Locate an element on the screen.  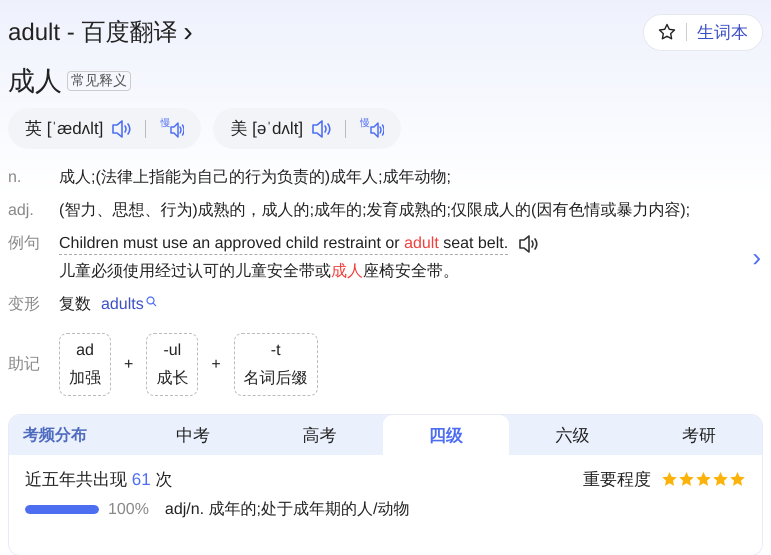
example-translation: 儿童必须使用经过认可的儿童安全带或成人座椅安全带。 is located at coordinates (259, 272).